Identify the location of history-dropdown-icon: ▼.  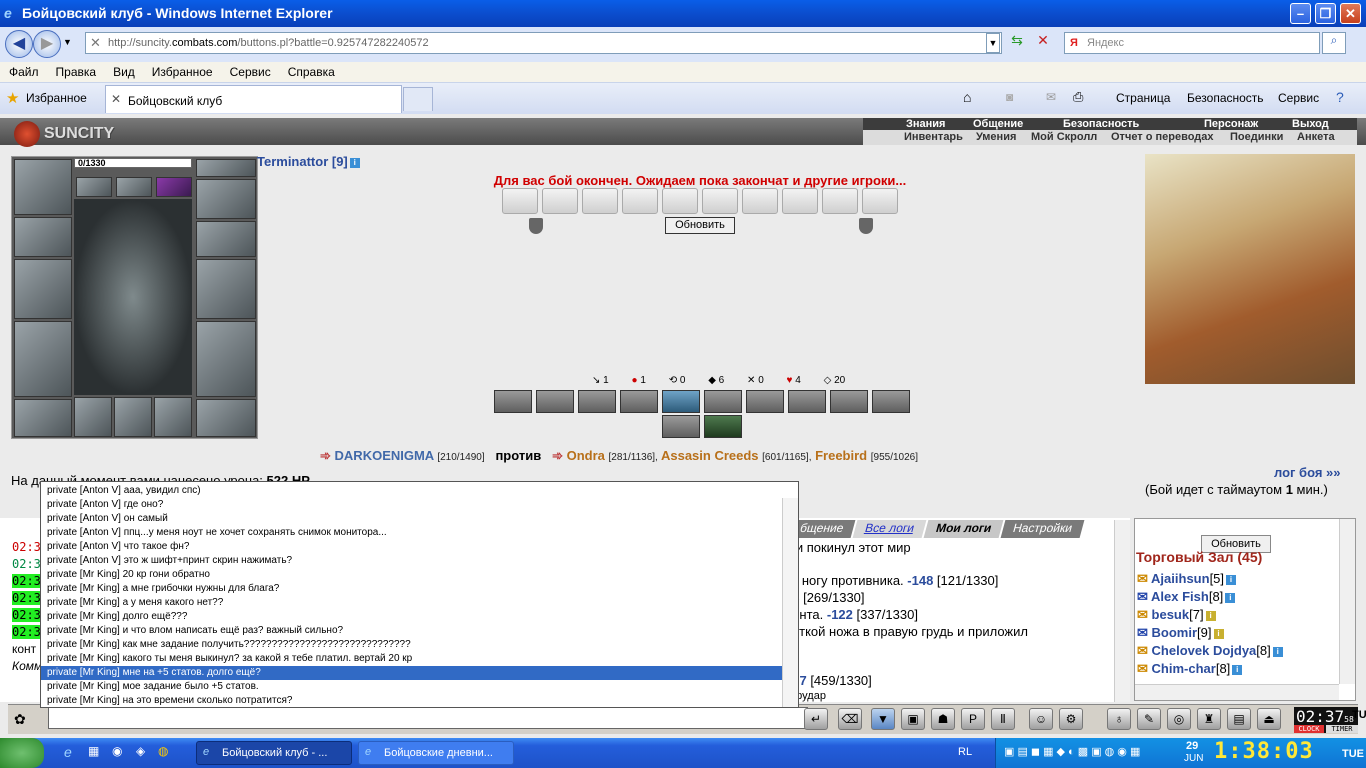
(67, 42).